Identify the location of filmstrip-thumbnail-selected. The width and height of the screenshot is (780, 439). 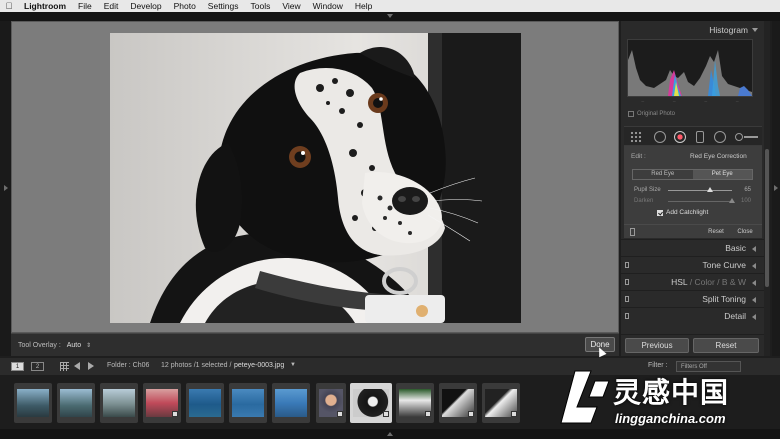
(371, 403).